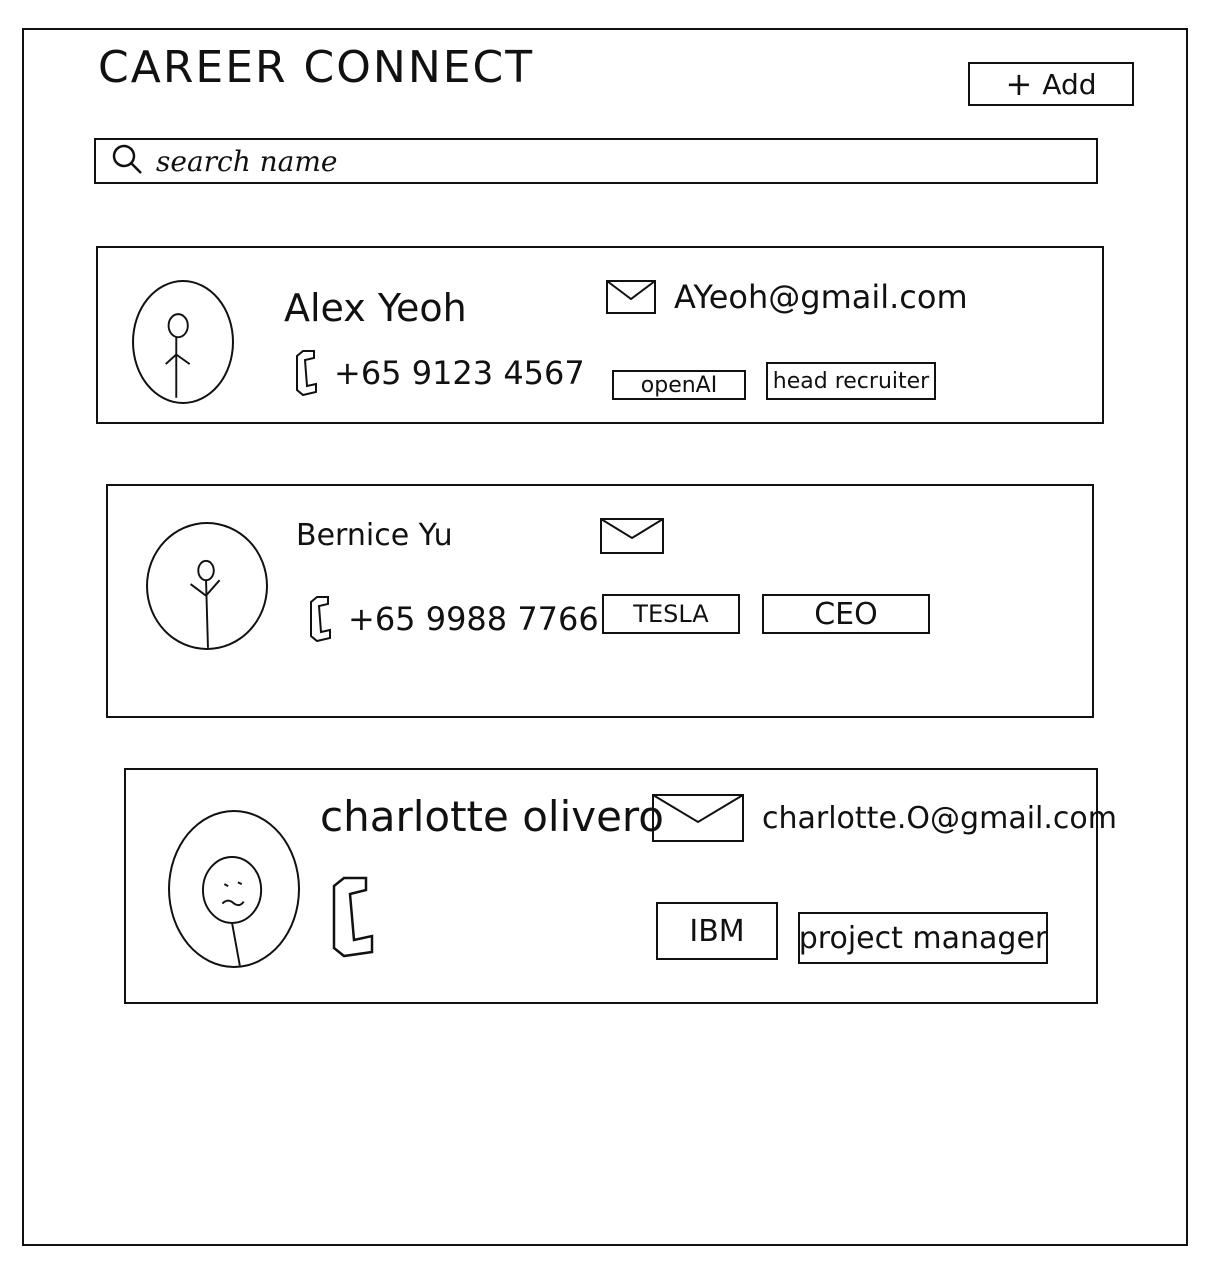 The image size is (1210, 1280). Describe the element at coordinates (851, 381) in the screenshot. I see `role-tag: head recruiter` at that location.